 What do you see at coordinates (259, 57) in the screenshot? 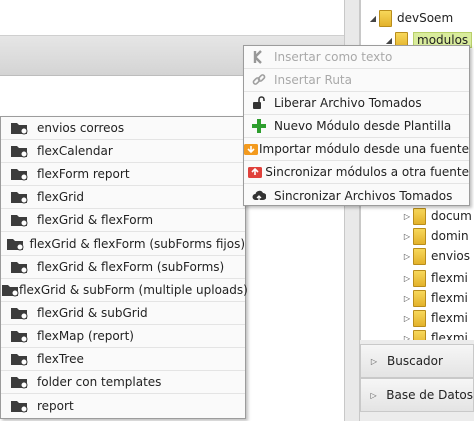
I see `k-icon` at bounding box center [259, 57].